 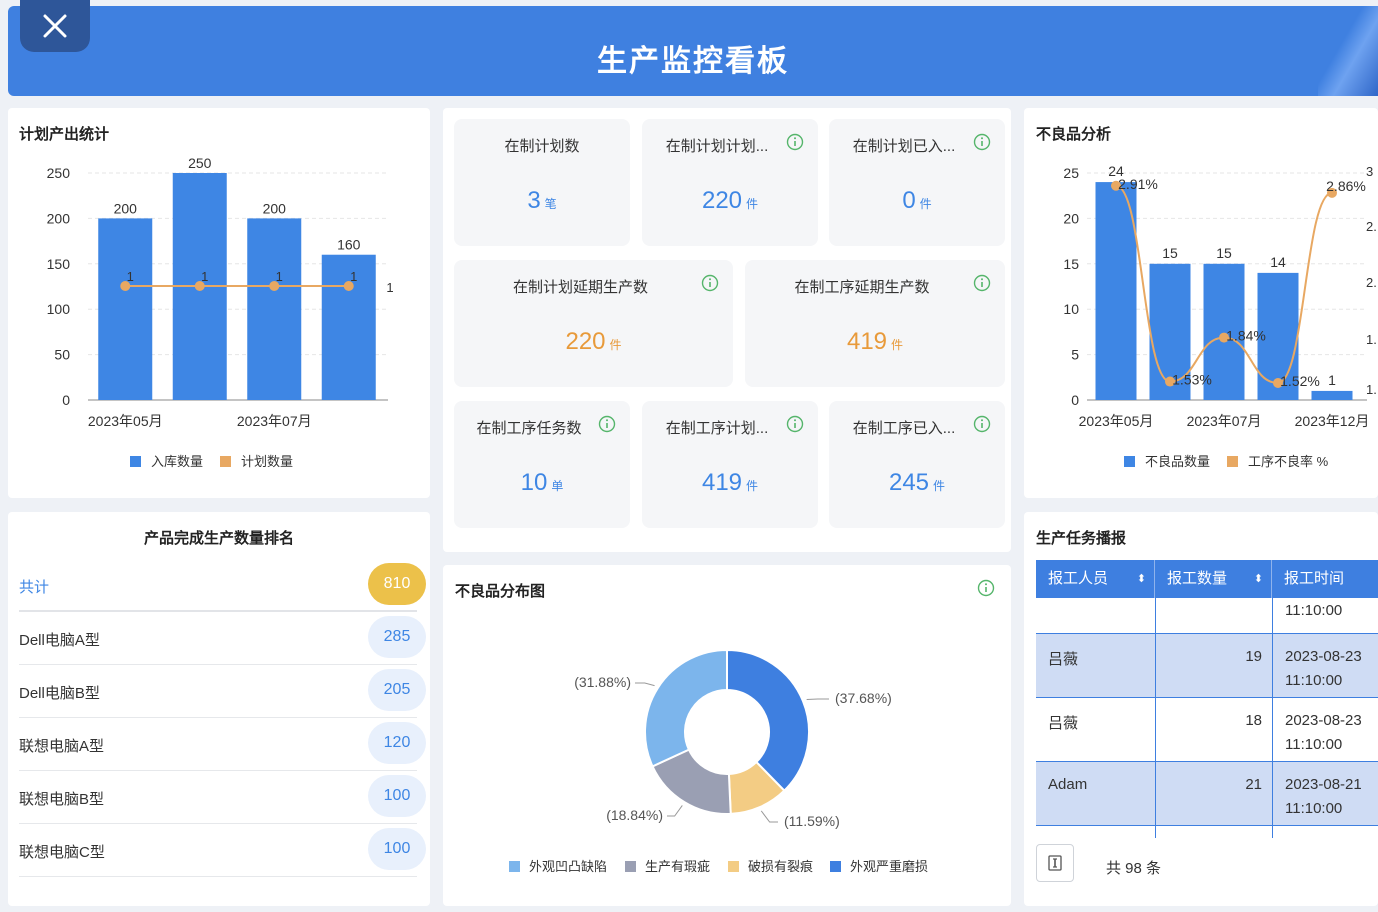 I want to click on y-tick-label: 100, so click(x=59, y=309).